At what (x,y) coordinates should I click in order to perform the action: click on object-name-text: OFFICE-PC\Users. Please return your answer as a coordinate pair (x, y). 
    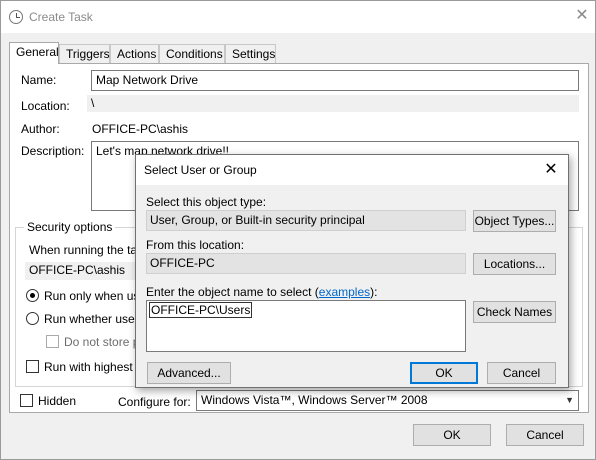
    Looking at the image, I should click on (201, 310).